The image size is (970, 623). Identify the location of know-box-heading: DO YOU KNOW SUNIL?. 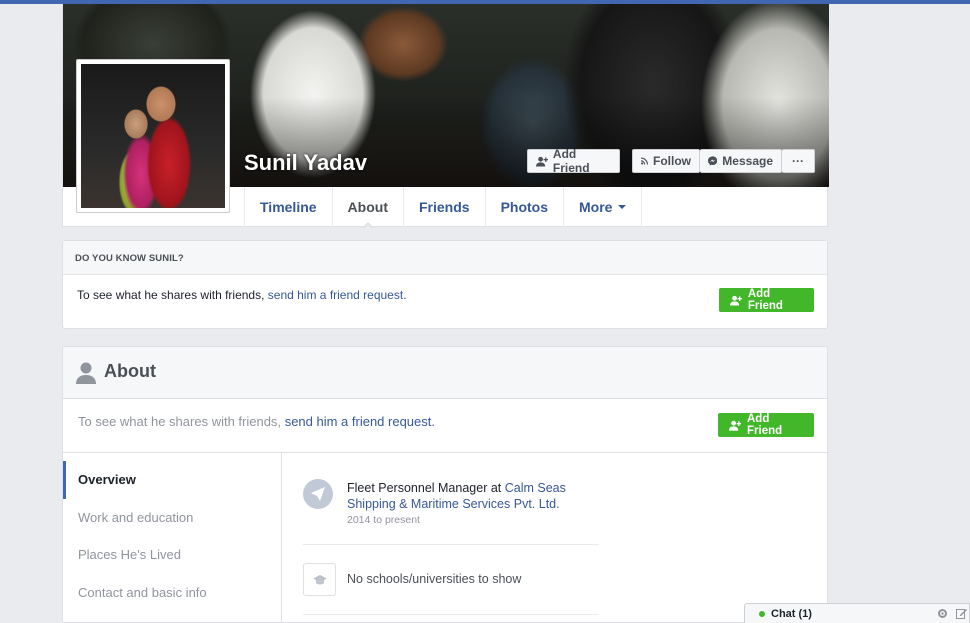
(445, 258).